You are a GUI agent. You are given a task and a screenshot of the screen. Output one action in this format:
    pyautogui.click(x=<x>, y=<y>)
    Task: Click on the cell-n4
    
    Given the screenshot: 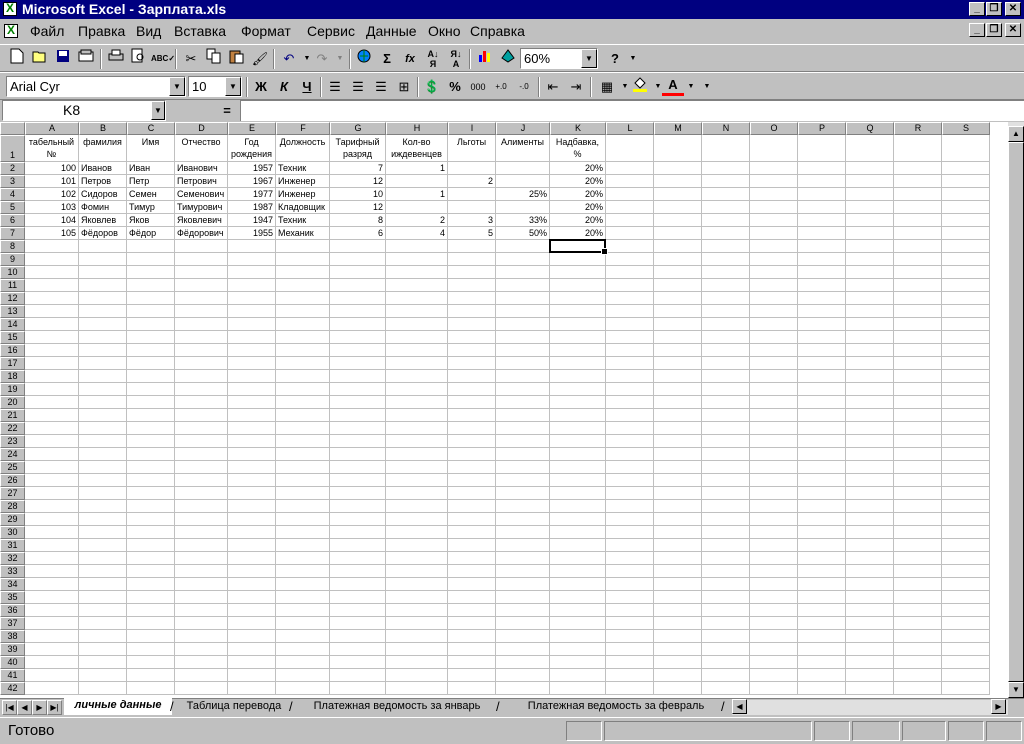 What is the action you would take?
    pyautogui.click(x=726, y=194)
    